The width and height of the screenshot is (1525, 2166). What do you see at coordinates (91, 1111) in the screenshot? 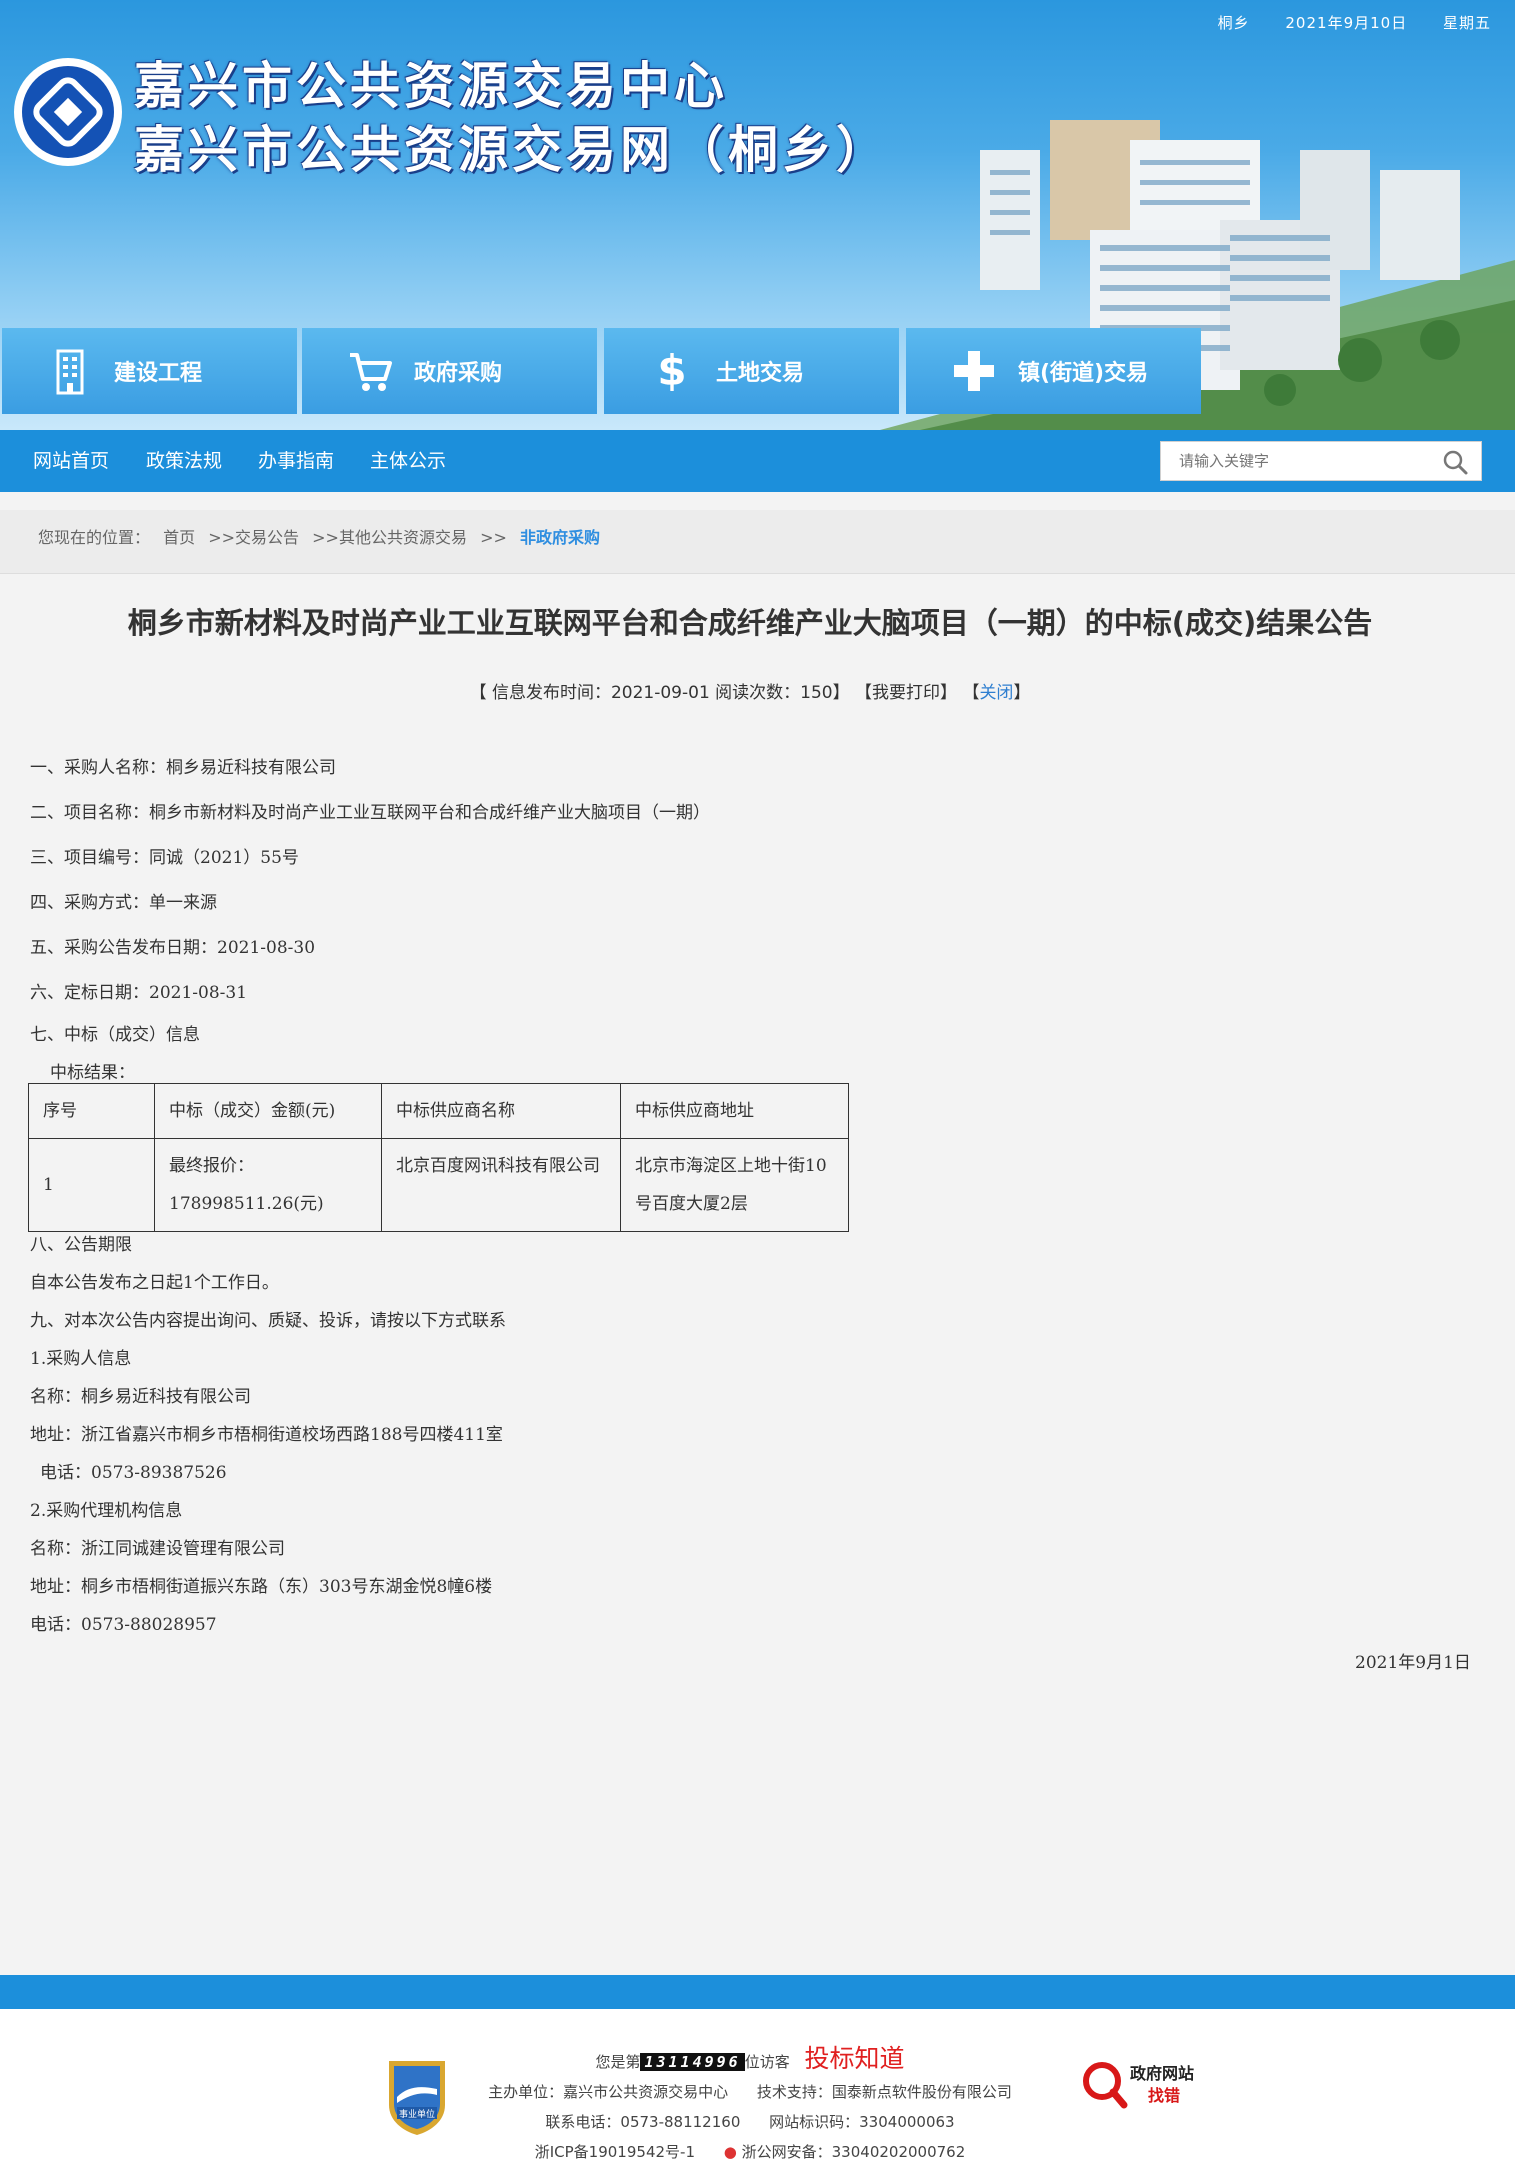
I see `table-header: 序号` at bounding box center [91, 1111].